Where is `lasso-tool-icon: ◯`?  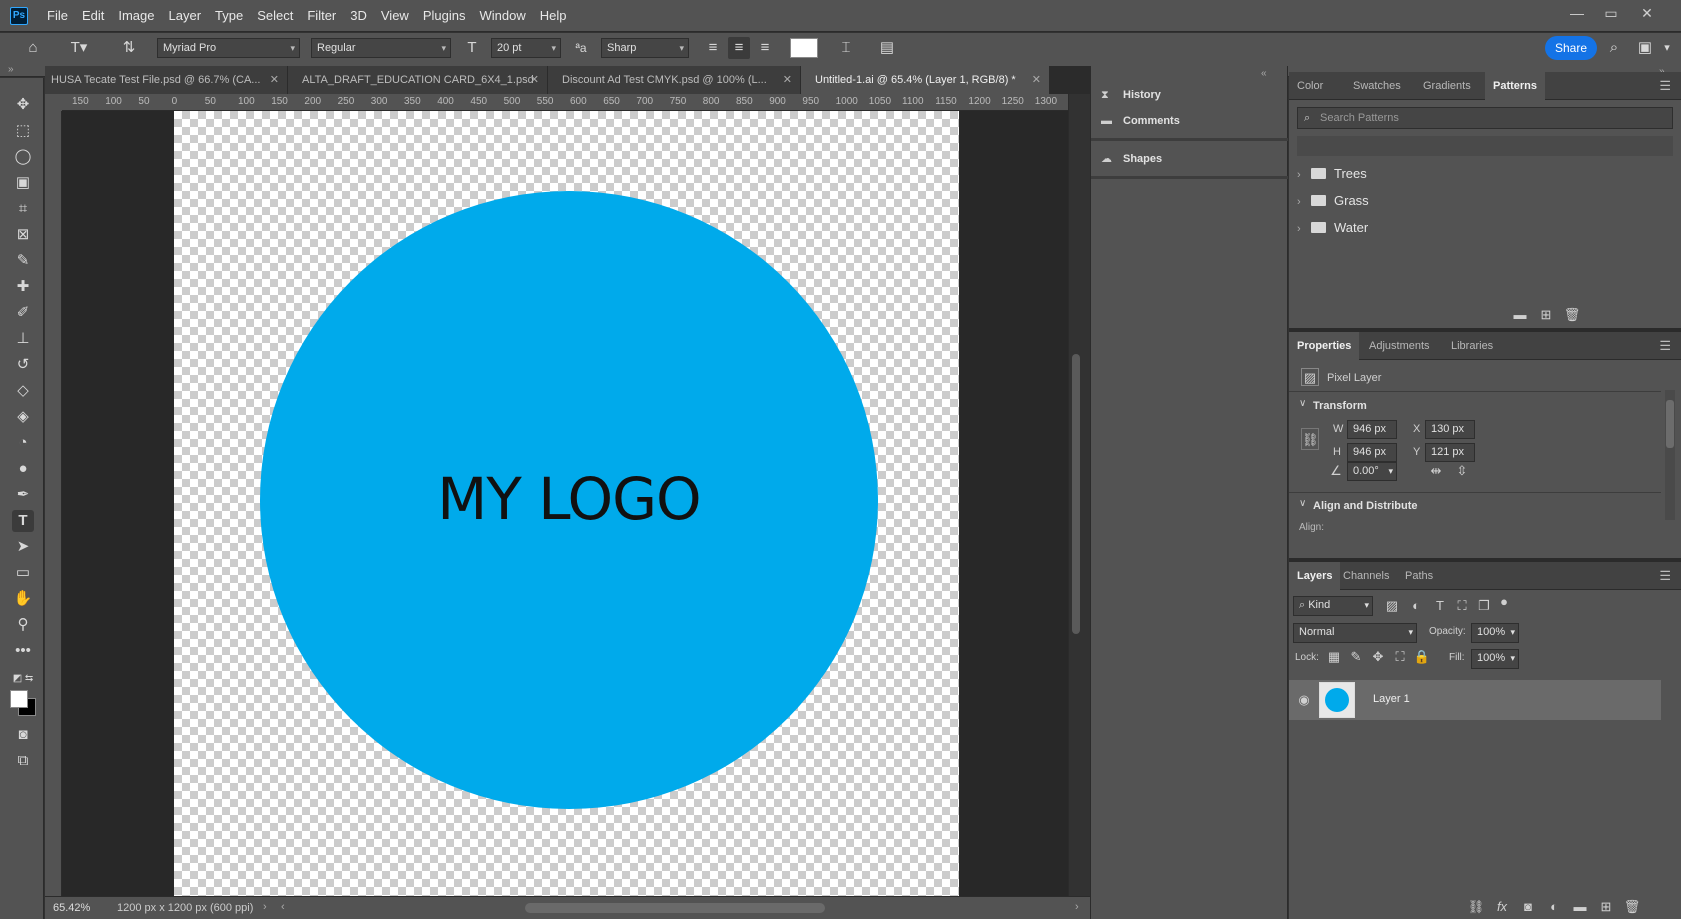
lasso-tool-icon: ◯ is located at coordinates (23, 157).